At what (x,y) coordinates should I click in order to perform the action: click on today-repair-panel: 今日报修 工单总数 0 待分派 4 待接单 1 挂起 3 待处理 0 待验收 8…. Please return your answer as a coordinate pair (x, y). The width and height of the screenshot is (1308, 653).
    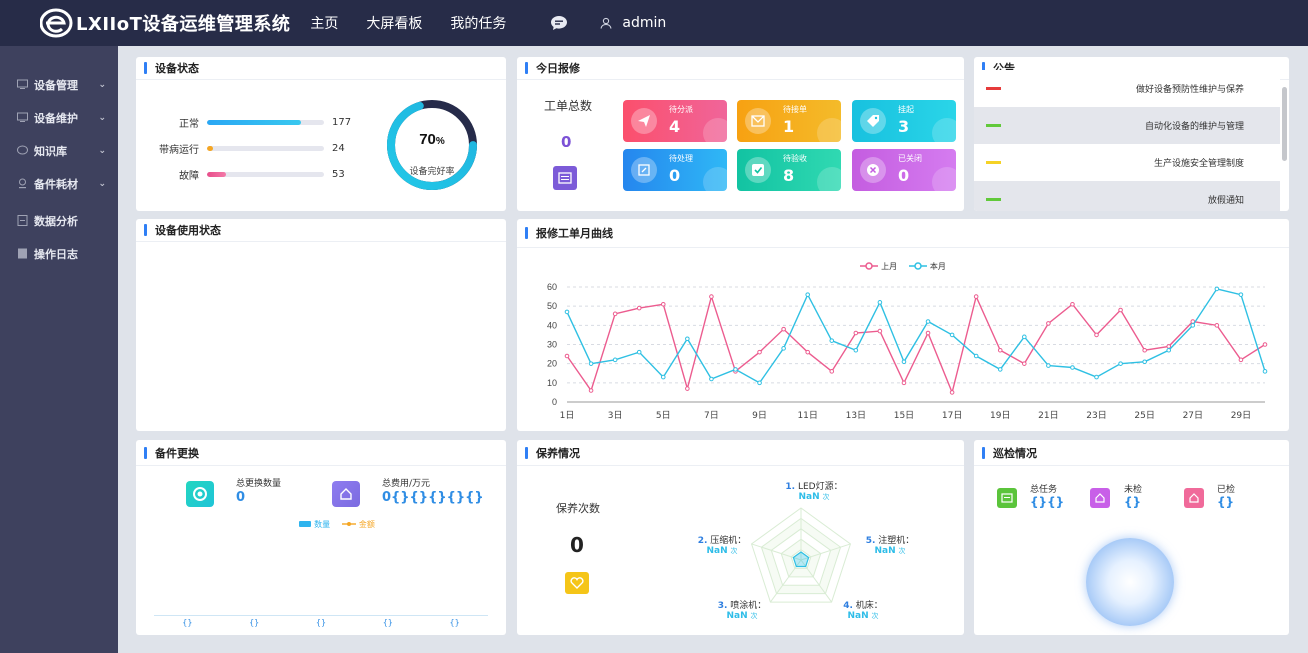
    Looking at the image, I should click on (740, 134).